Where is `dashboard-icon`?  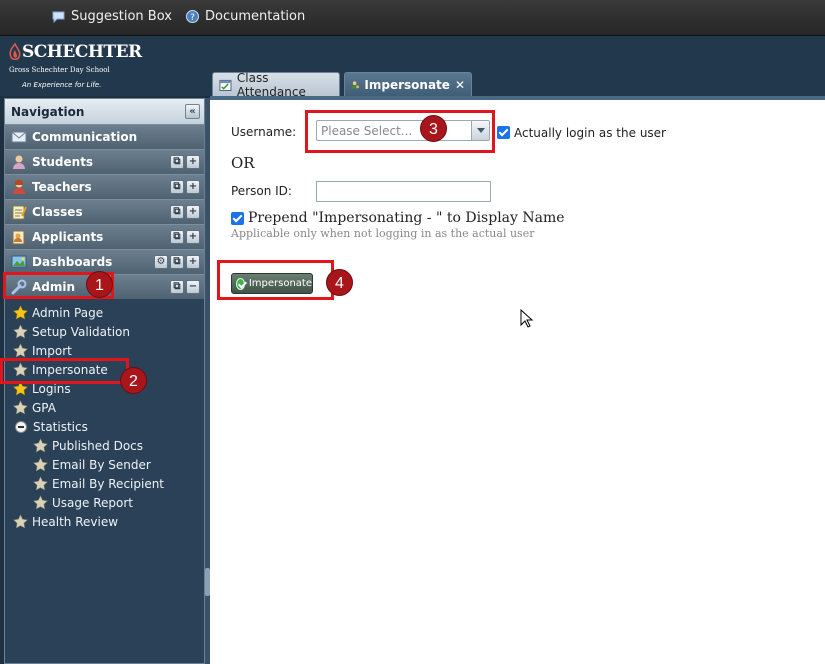
dashboard-icon is located at coordinates (19, 261).